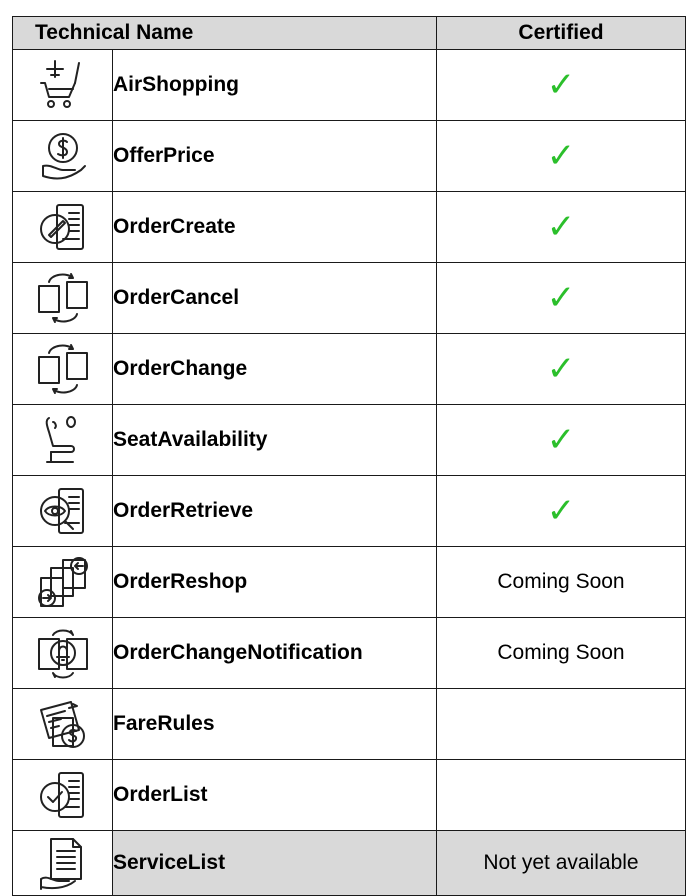  What do you see at coordinates (274, 724) in the screenshot?
I see `row-name: FareRules` at bounding box center [274, 724].